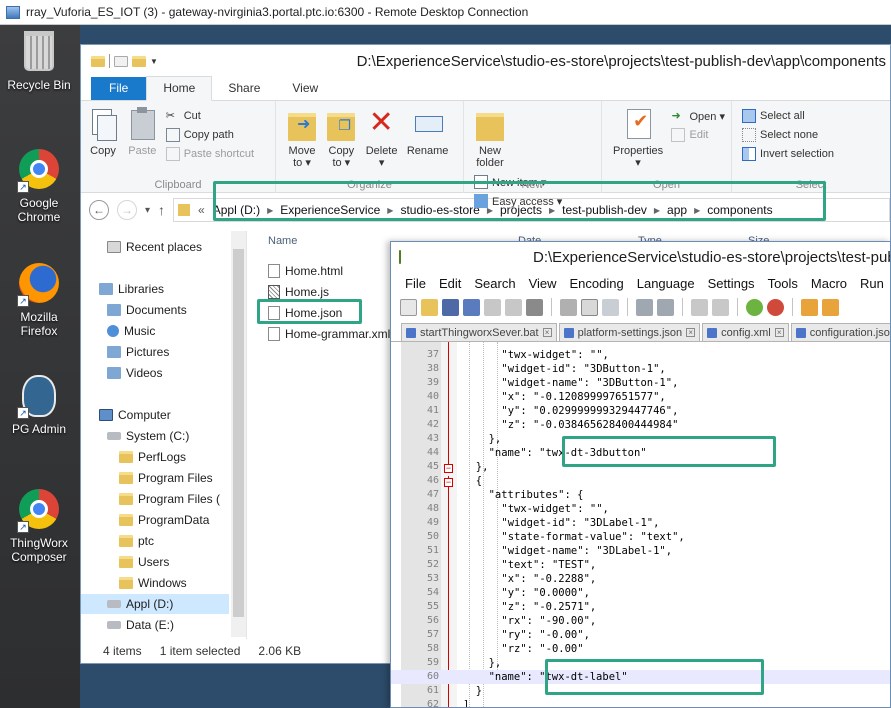 Image resolution: width=891 pixels, height=708 pixels. Describe the element at coordinates (329, 334) in the screenshot. I see `file-row: Home-grammar.xml` at that location.